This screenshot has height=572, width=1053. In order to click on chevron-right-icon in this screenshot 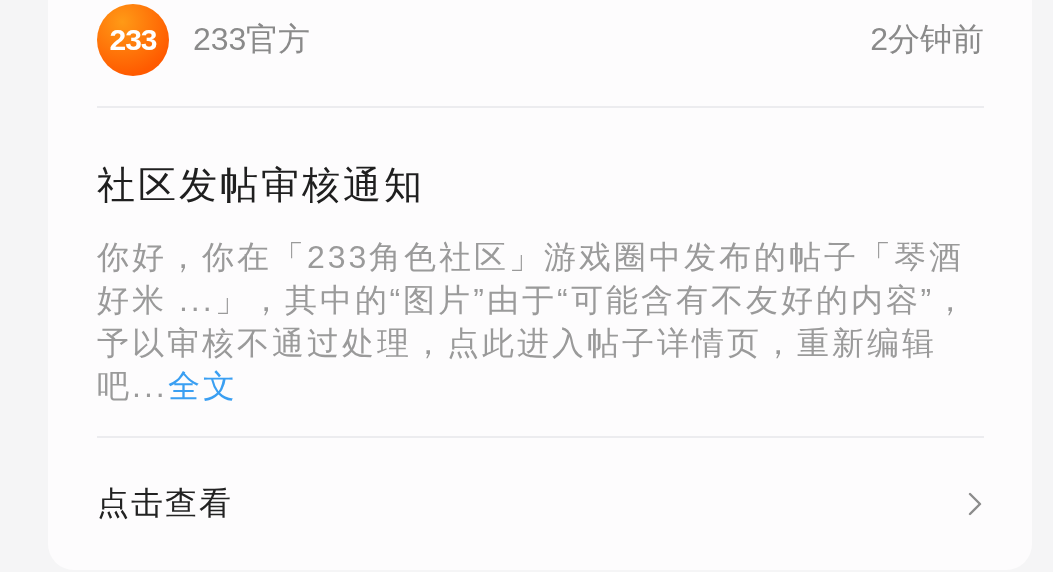, I will do `click(975, 504)`.